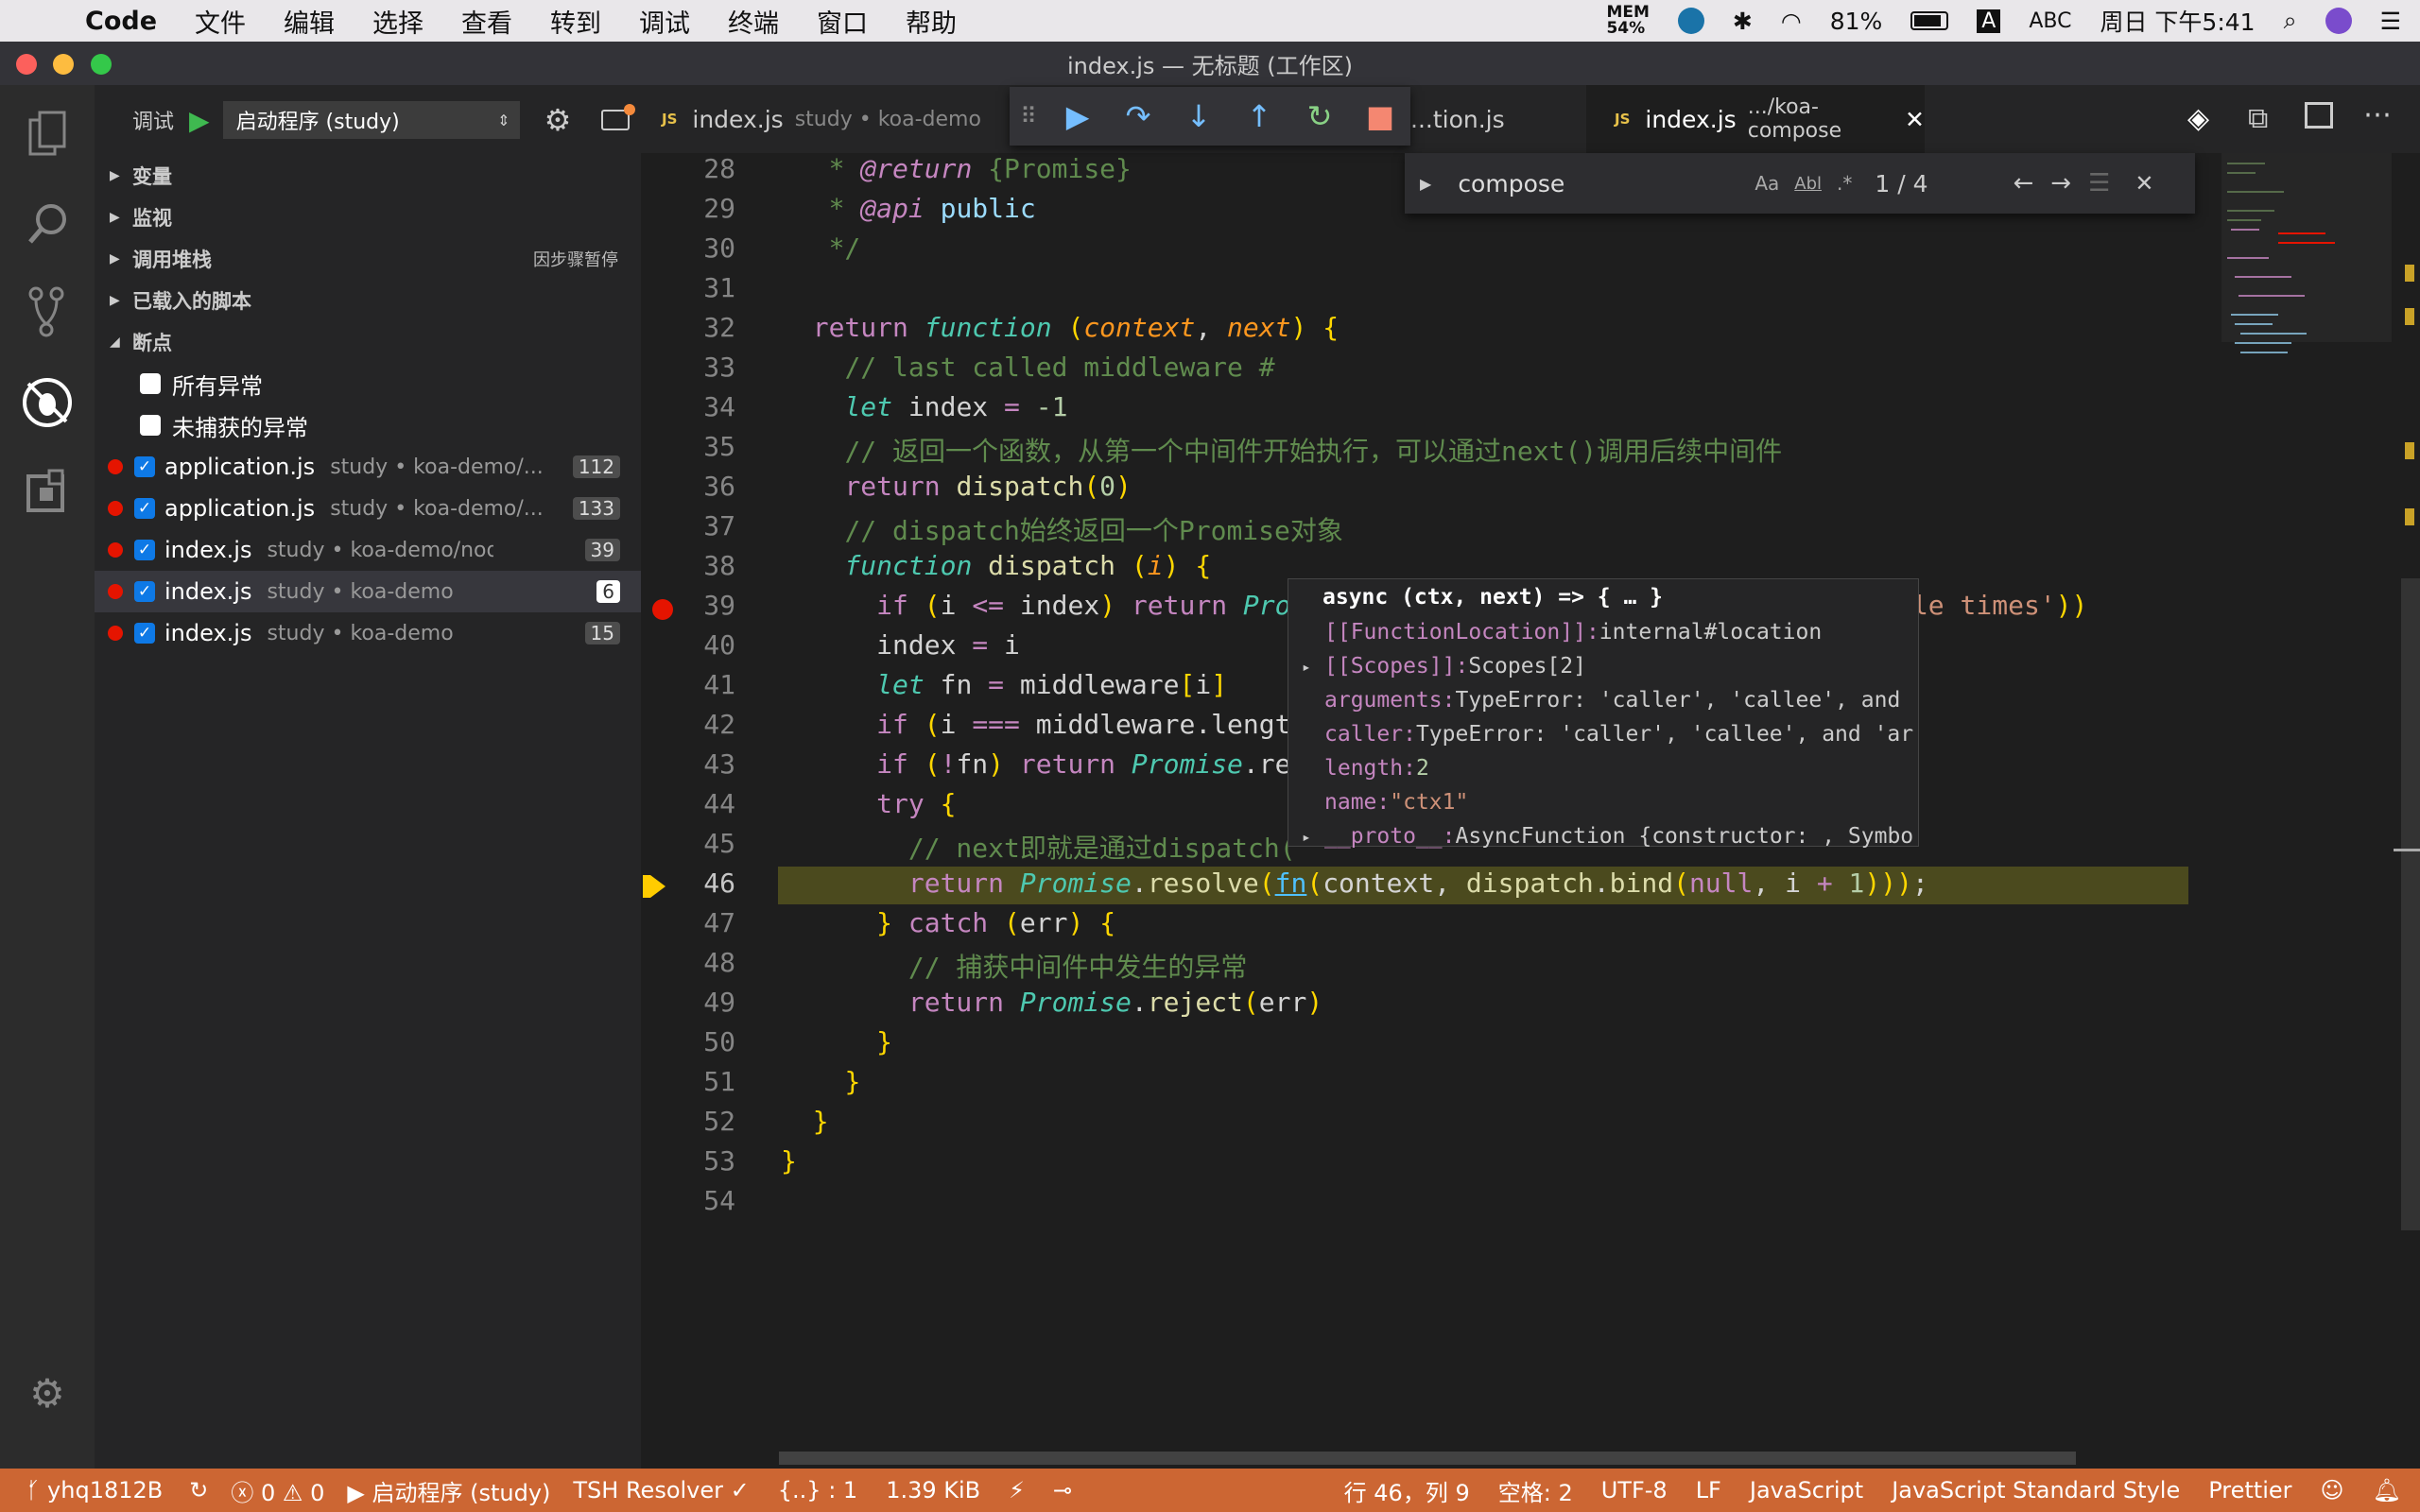  Describe the element at coordinates (220, 21) in the screenshot. I see `menu-file: 文件` at that location.